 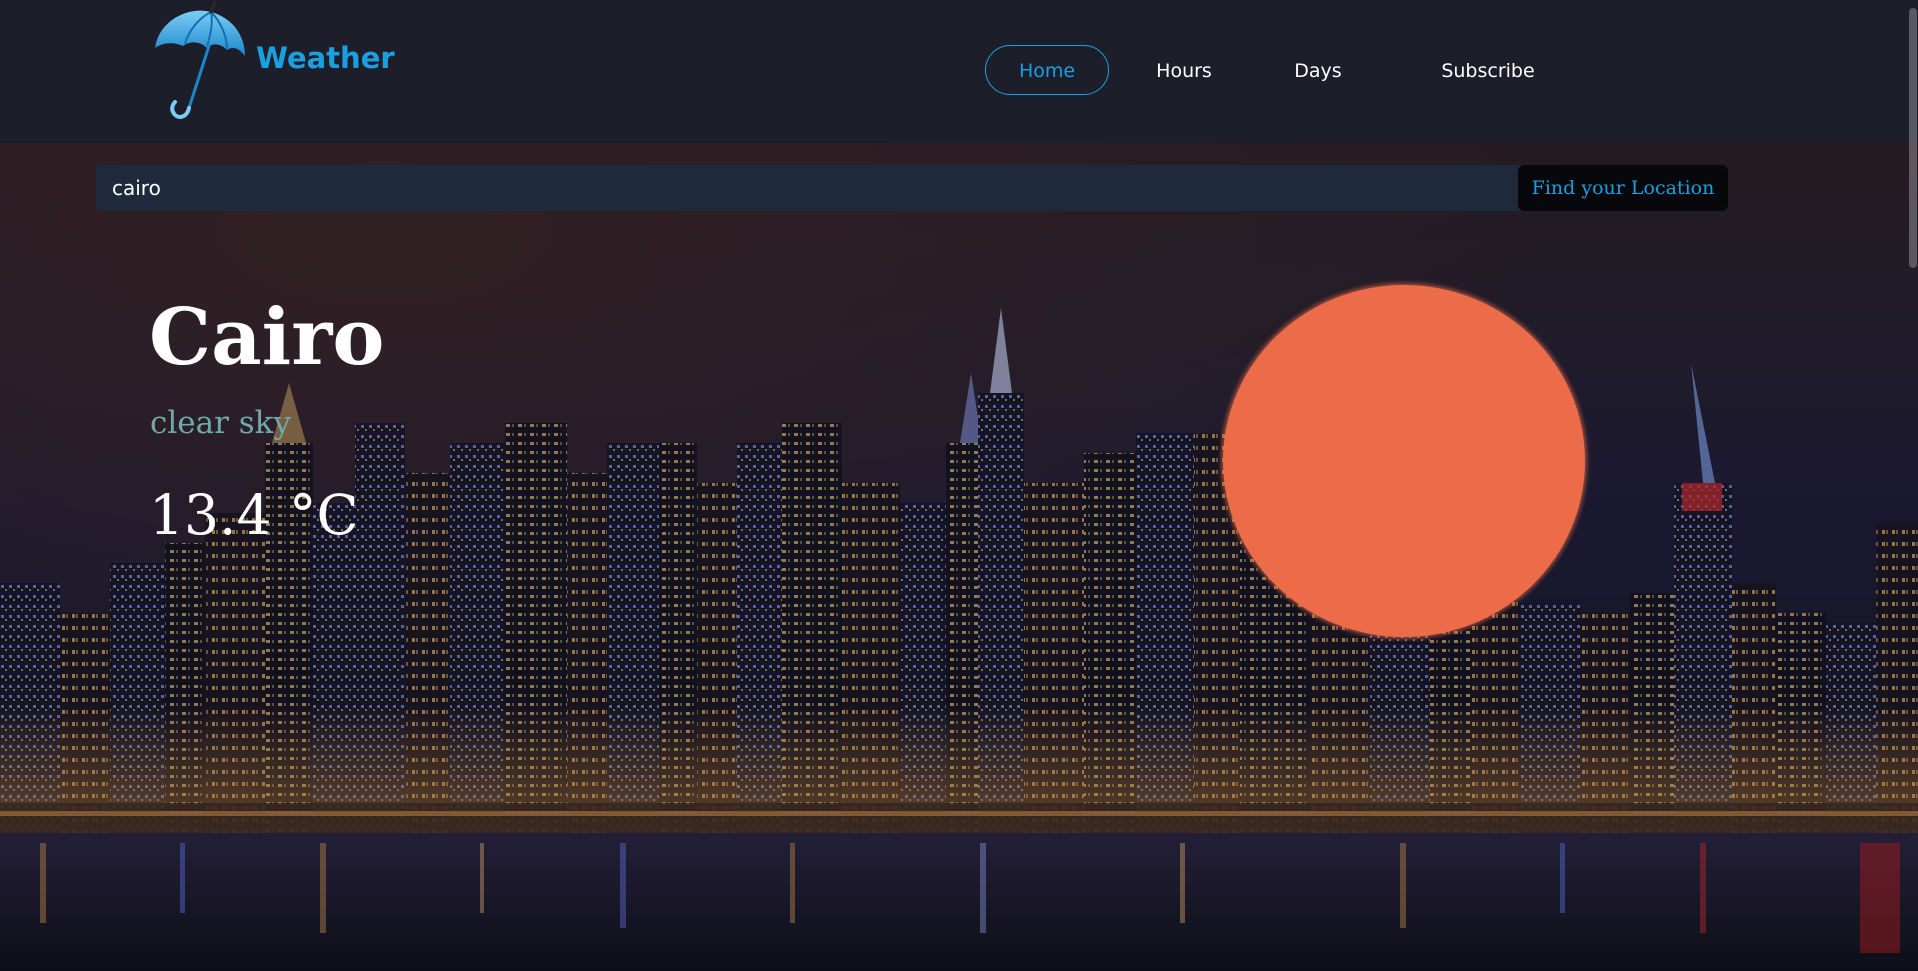 I want to click on search-bar: Find your Location, so click(x=912, y=188).